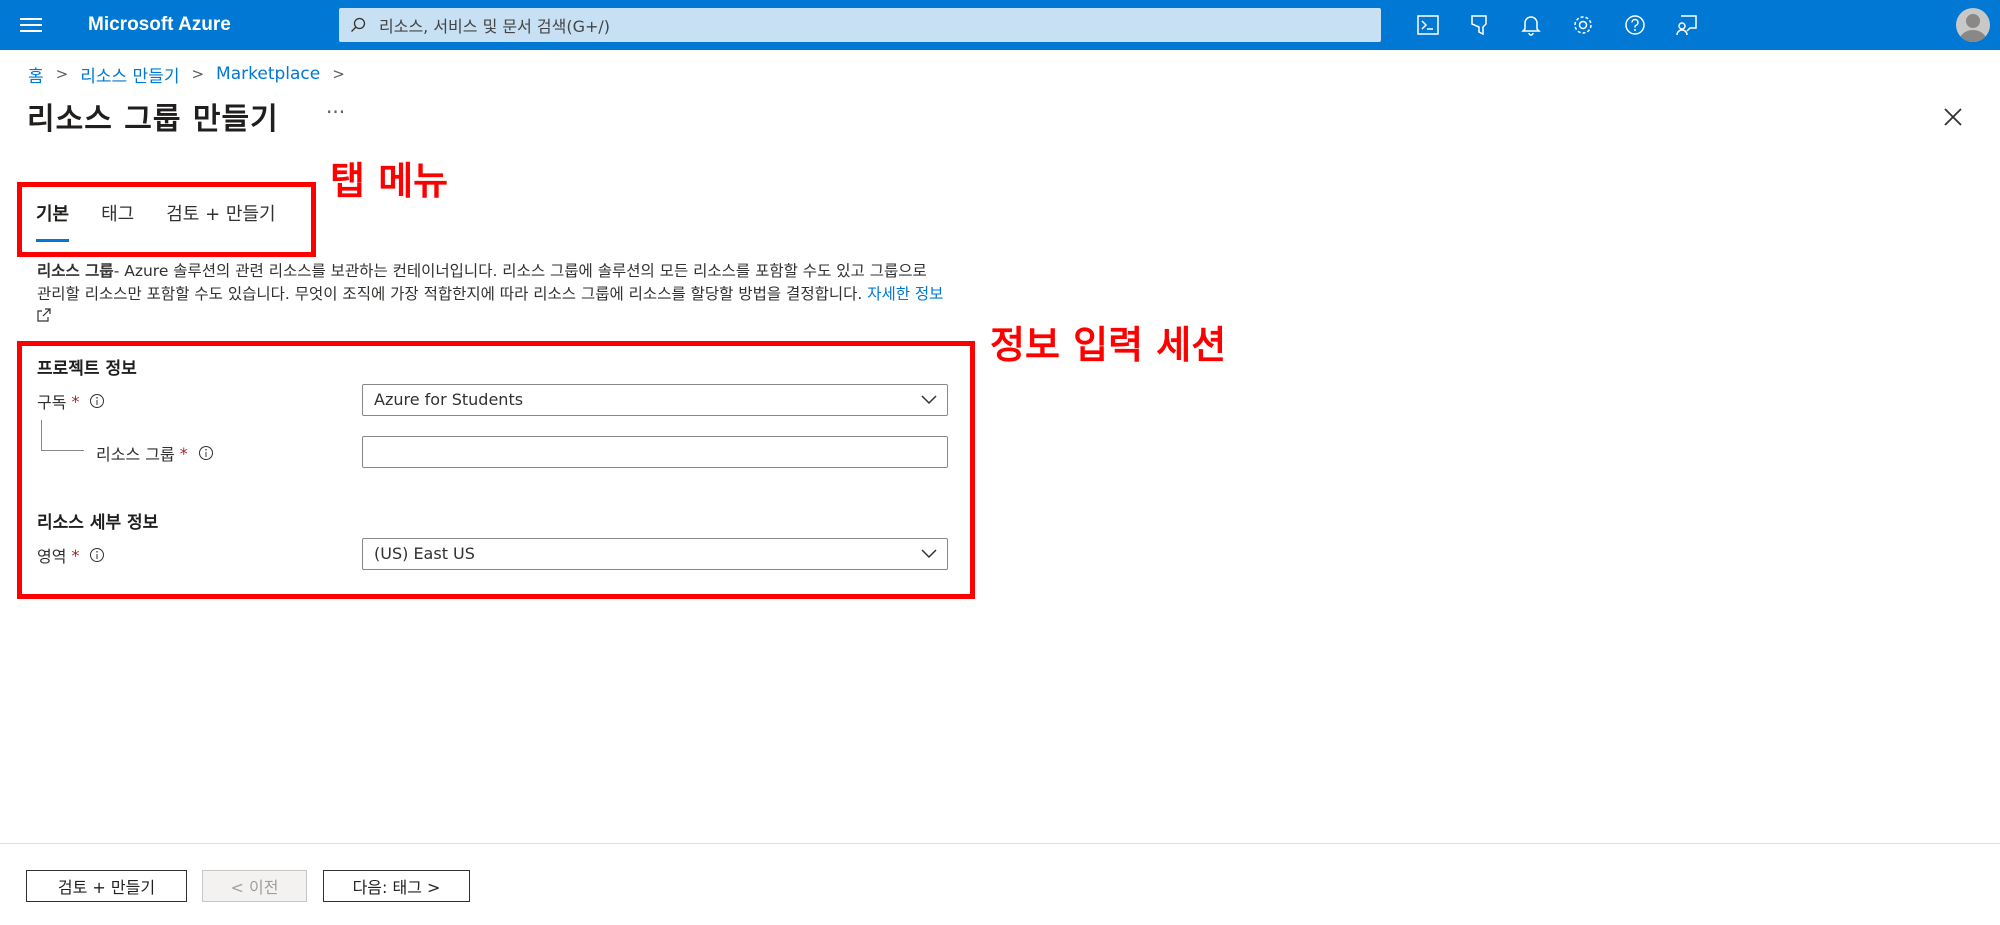 This screenshot has width=2000, height=925. What do you see at coordinates (1000, 843) in the screenshot?
I see `footer-divider` at bounding box center [1000, 843].